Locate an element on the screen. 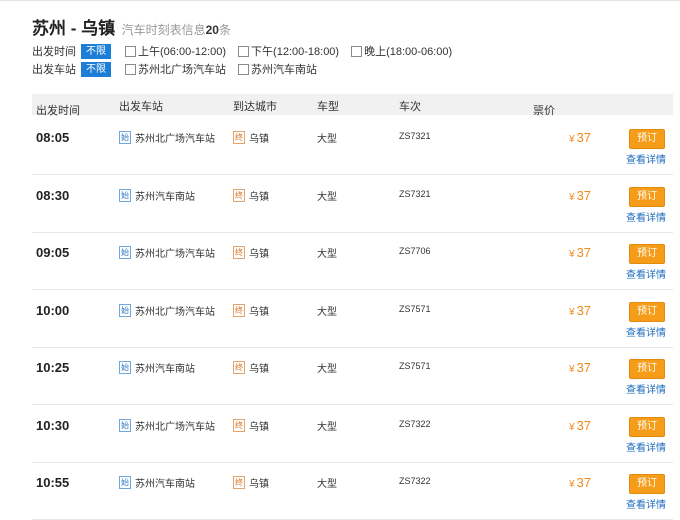  table-row: 08:30 始苏州汽车南站 终乌镇 大型 ZS7321 ¥37 预订 查看详情 is located at coordinates (352, 203).